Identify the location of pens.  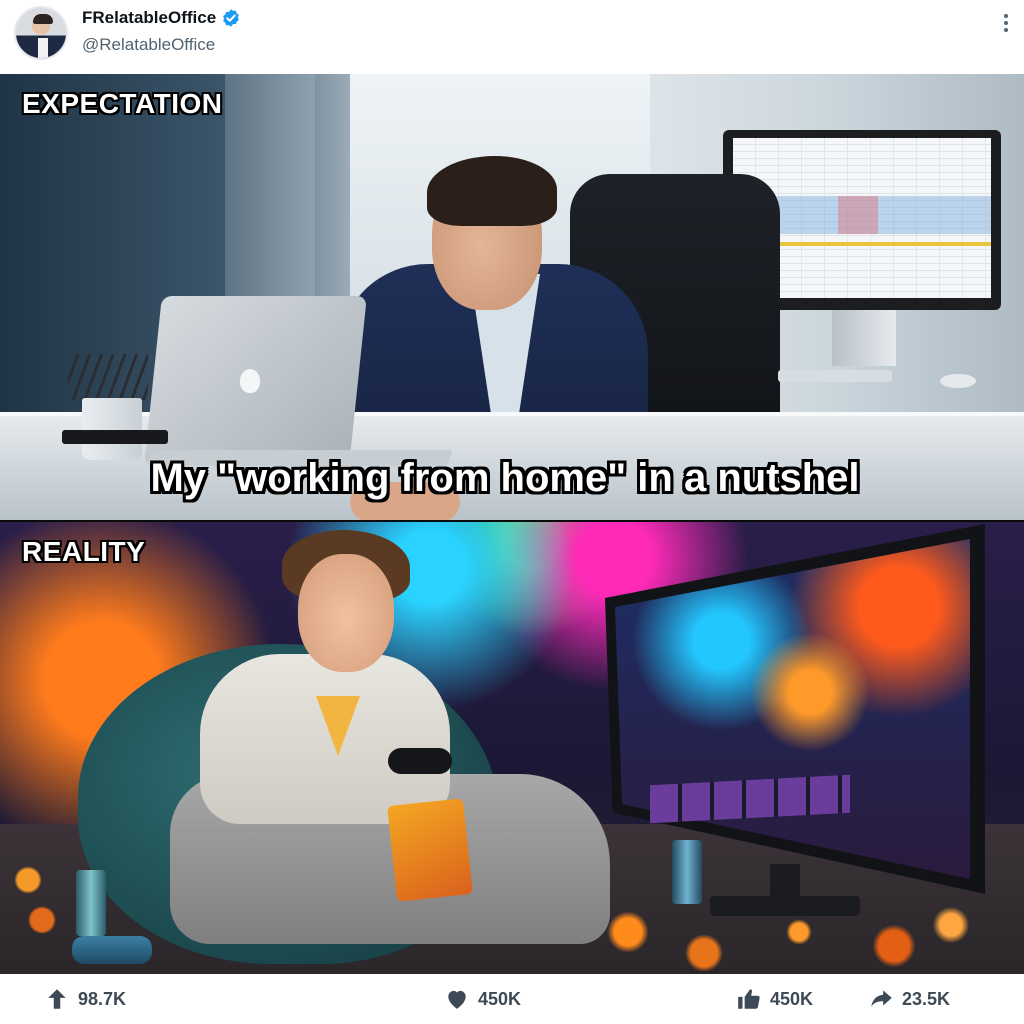
(108, 377).